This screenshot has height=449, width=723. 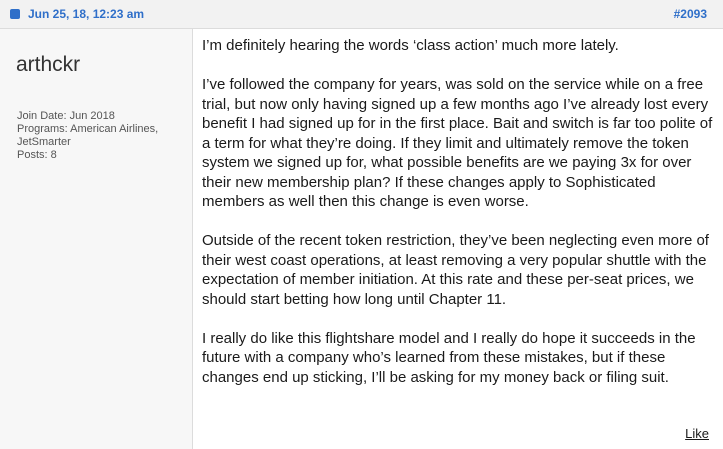 I want to click on post-header: Jun 25, 18, 12:23 am #2093, so click(x=361, y=14).